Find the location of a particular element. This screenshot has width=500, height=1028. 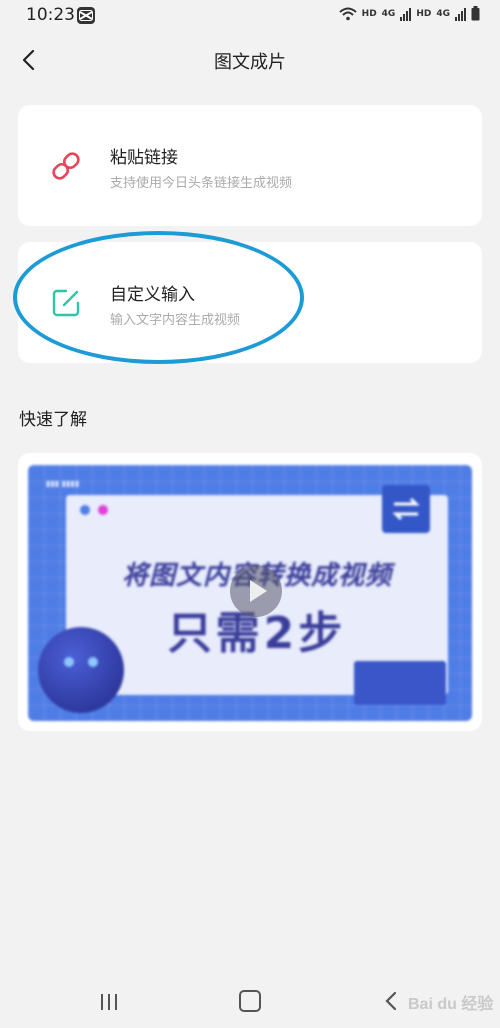

custom-input-card: 自定义输入 输入文字内容生成视频 is located at coordinates (250, 302).